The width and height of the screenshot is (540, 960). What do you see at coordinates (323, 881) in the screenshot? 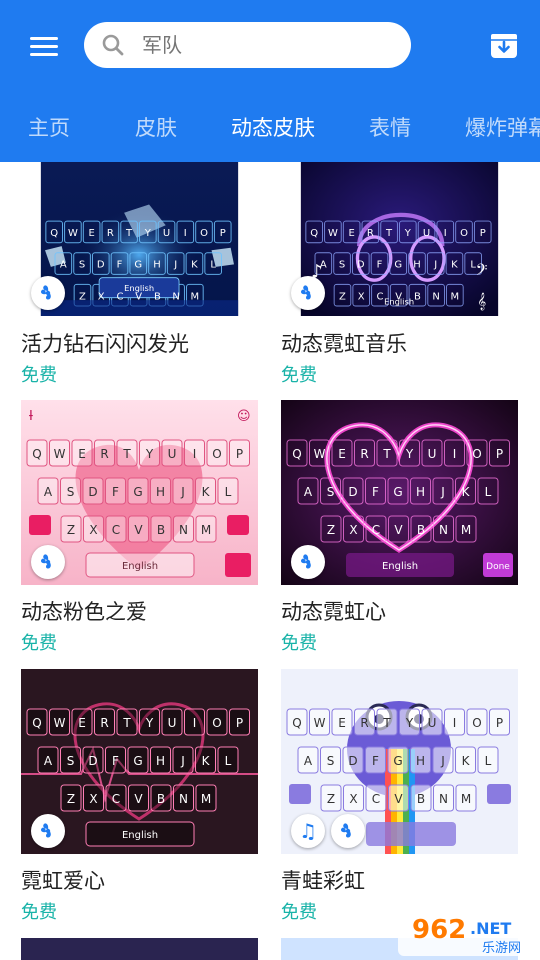
I see `skin-name: 青蛙彩虹` at bounding box center [323, 881].